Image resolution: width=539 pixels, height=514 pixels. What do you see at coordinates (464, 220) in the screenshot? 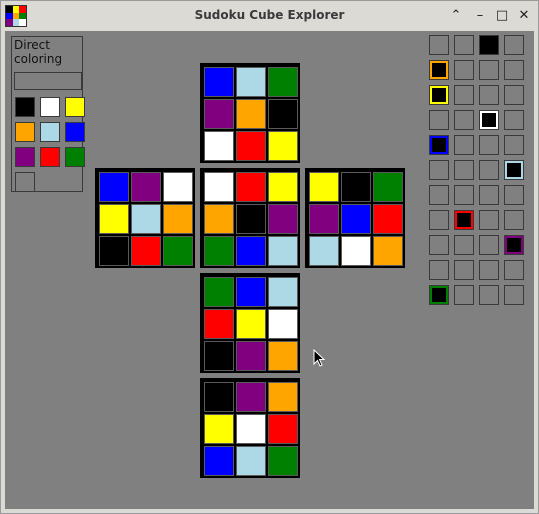
I see `grid-cell-red` at bounding box center [464, 220].